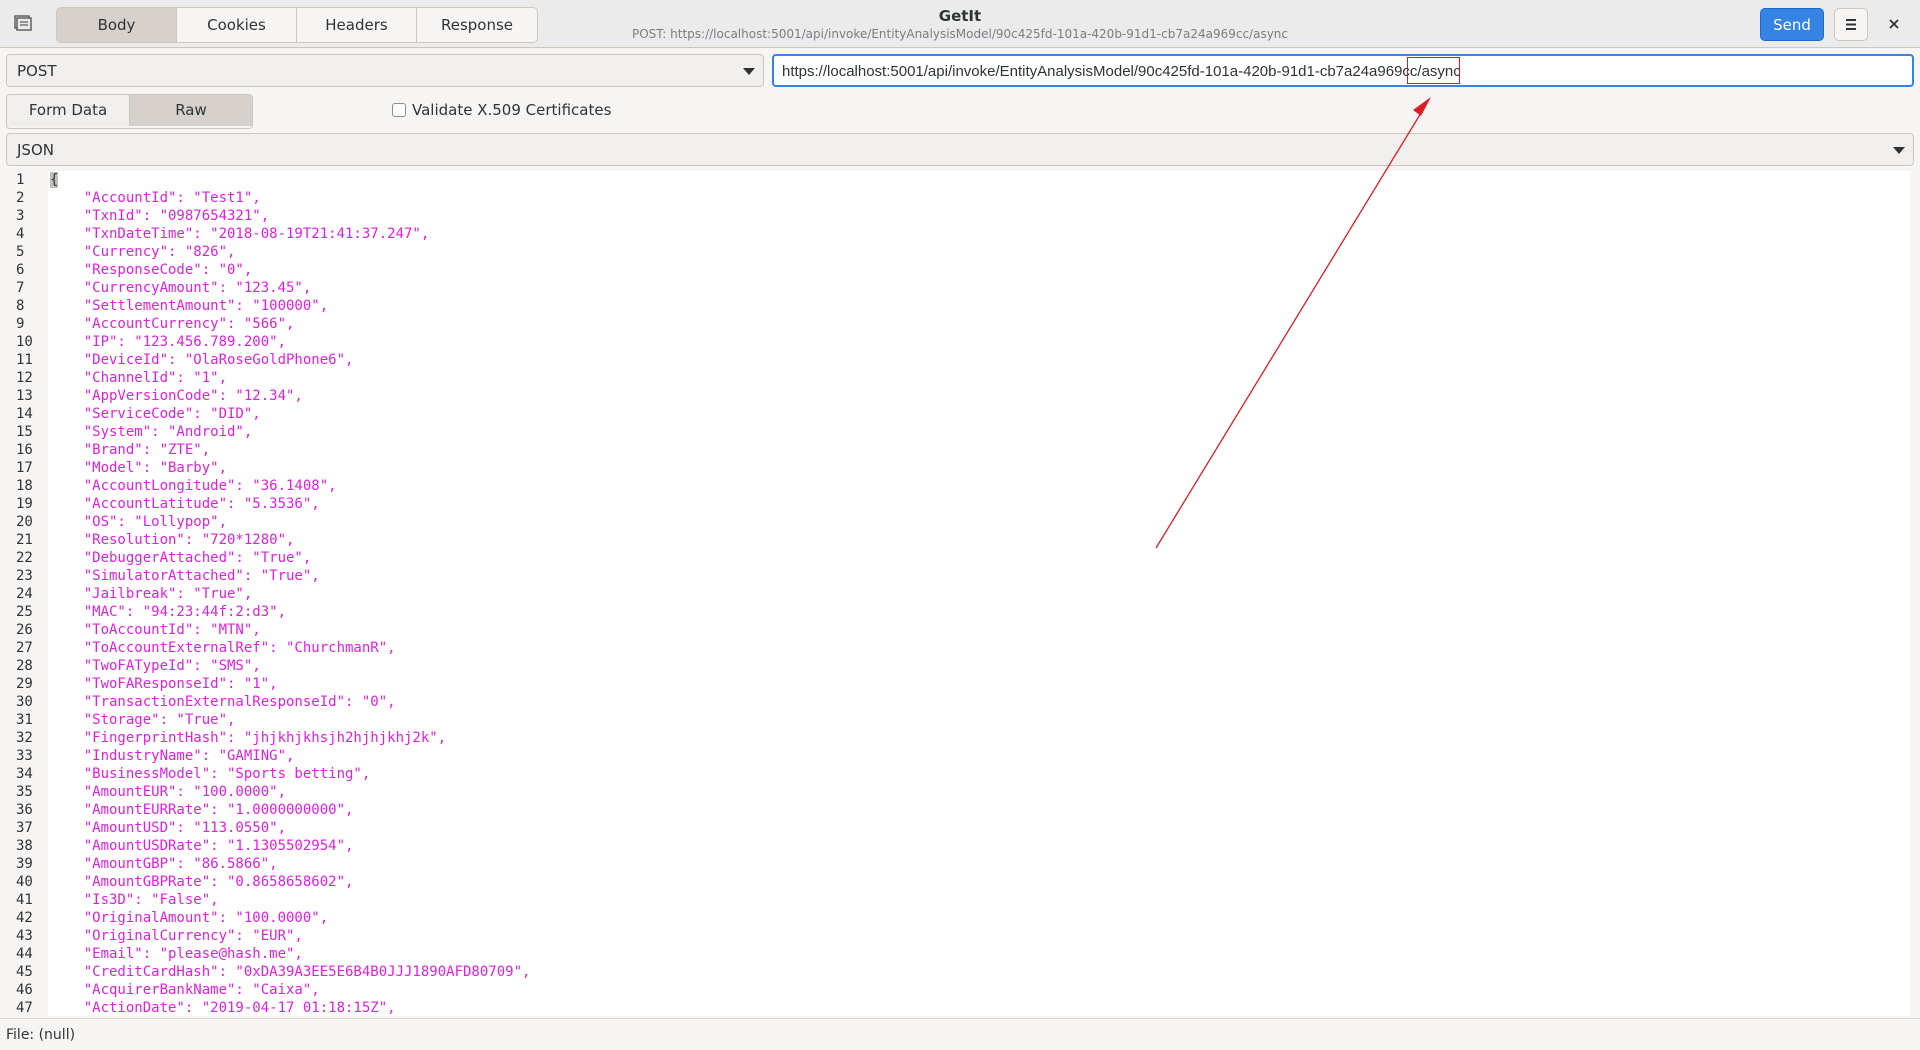 Image resolution: width=1920 pixels, height=1050 pixels. Describe the element at coordinates (68, 110) in the screenshot. I see `form-data-toggle: Form Data` at that location.